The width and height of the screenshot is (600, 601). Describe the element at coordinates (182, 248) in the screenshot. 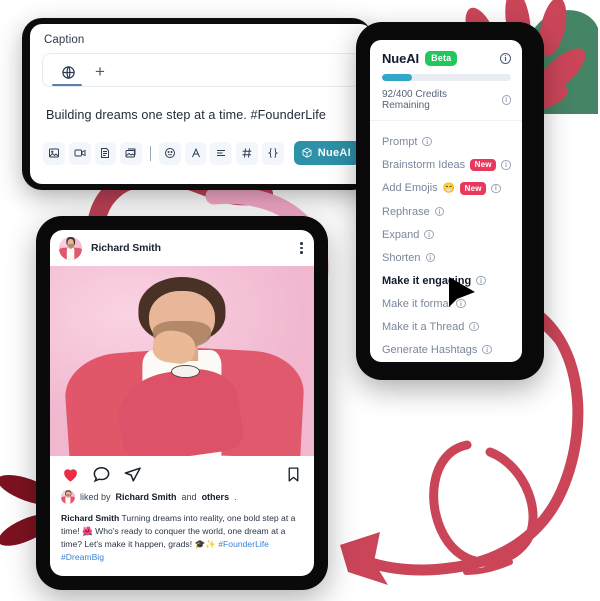

I see `post-header: Richard Smith` at that location.